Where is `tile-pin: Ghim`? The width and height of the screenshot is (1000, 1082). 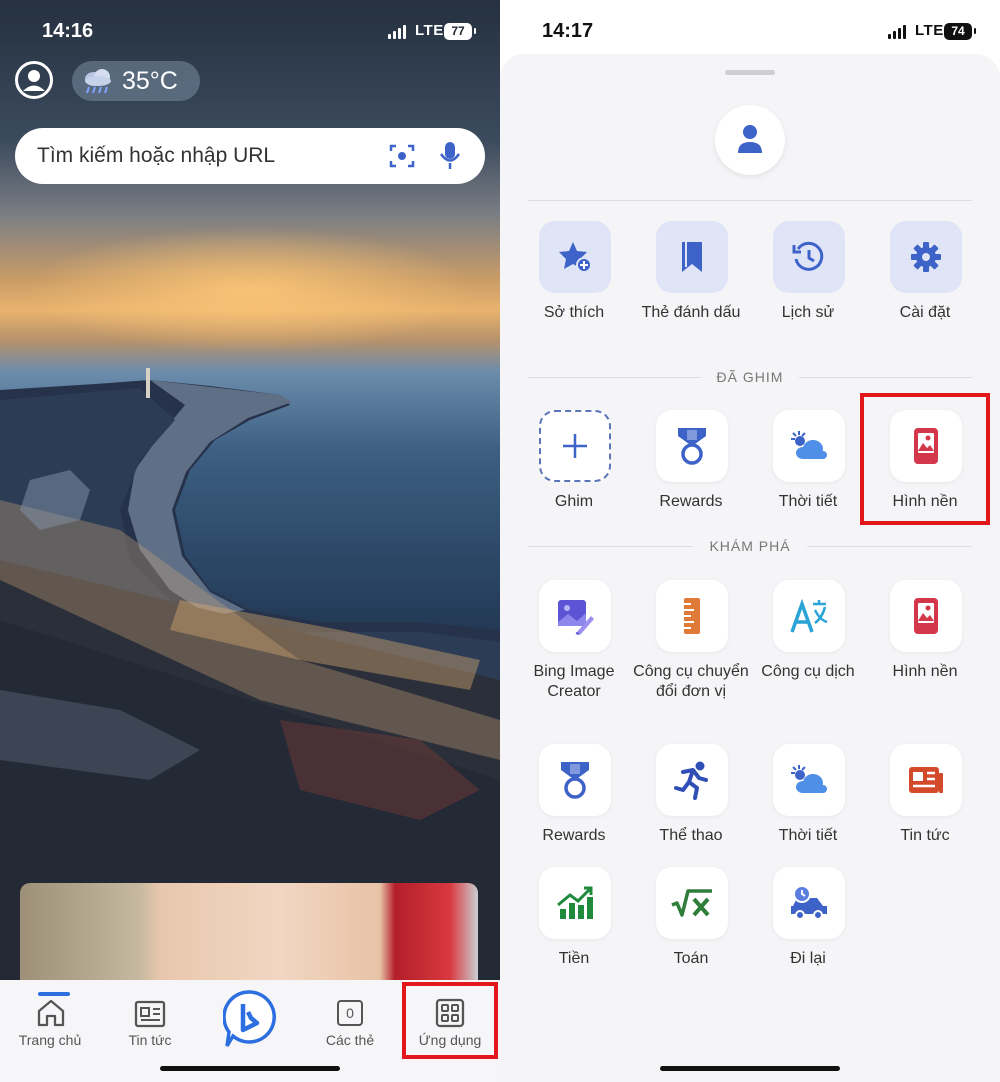
tile-pin: Ghim is located at coordinates (574, 475).